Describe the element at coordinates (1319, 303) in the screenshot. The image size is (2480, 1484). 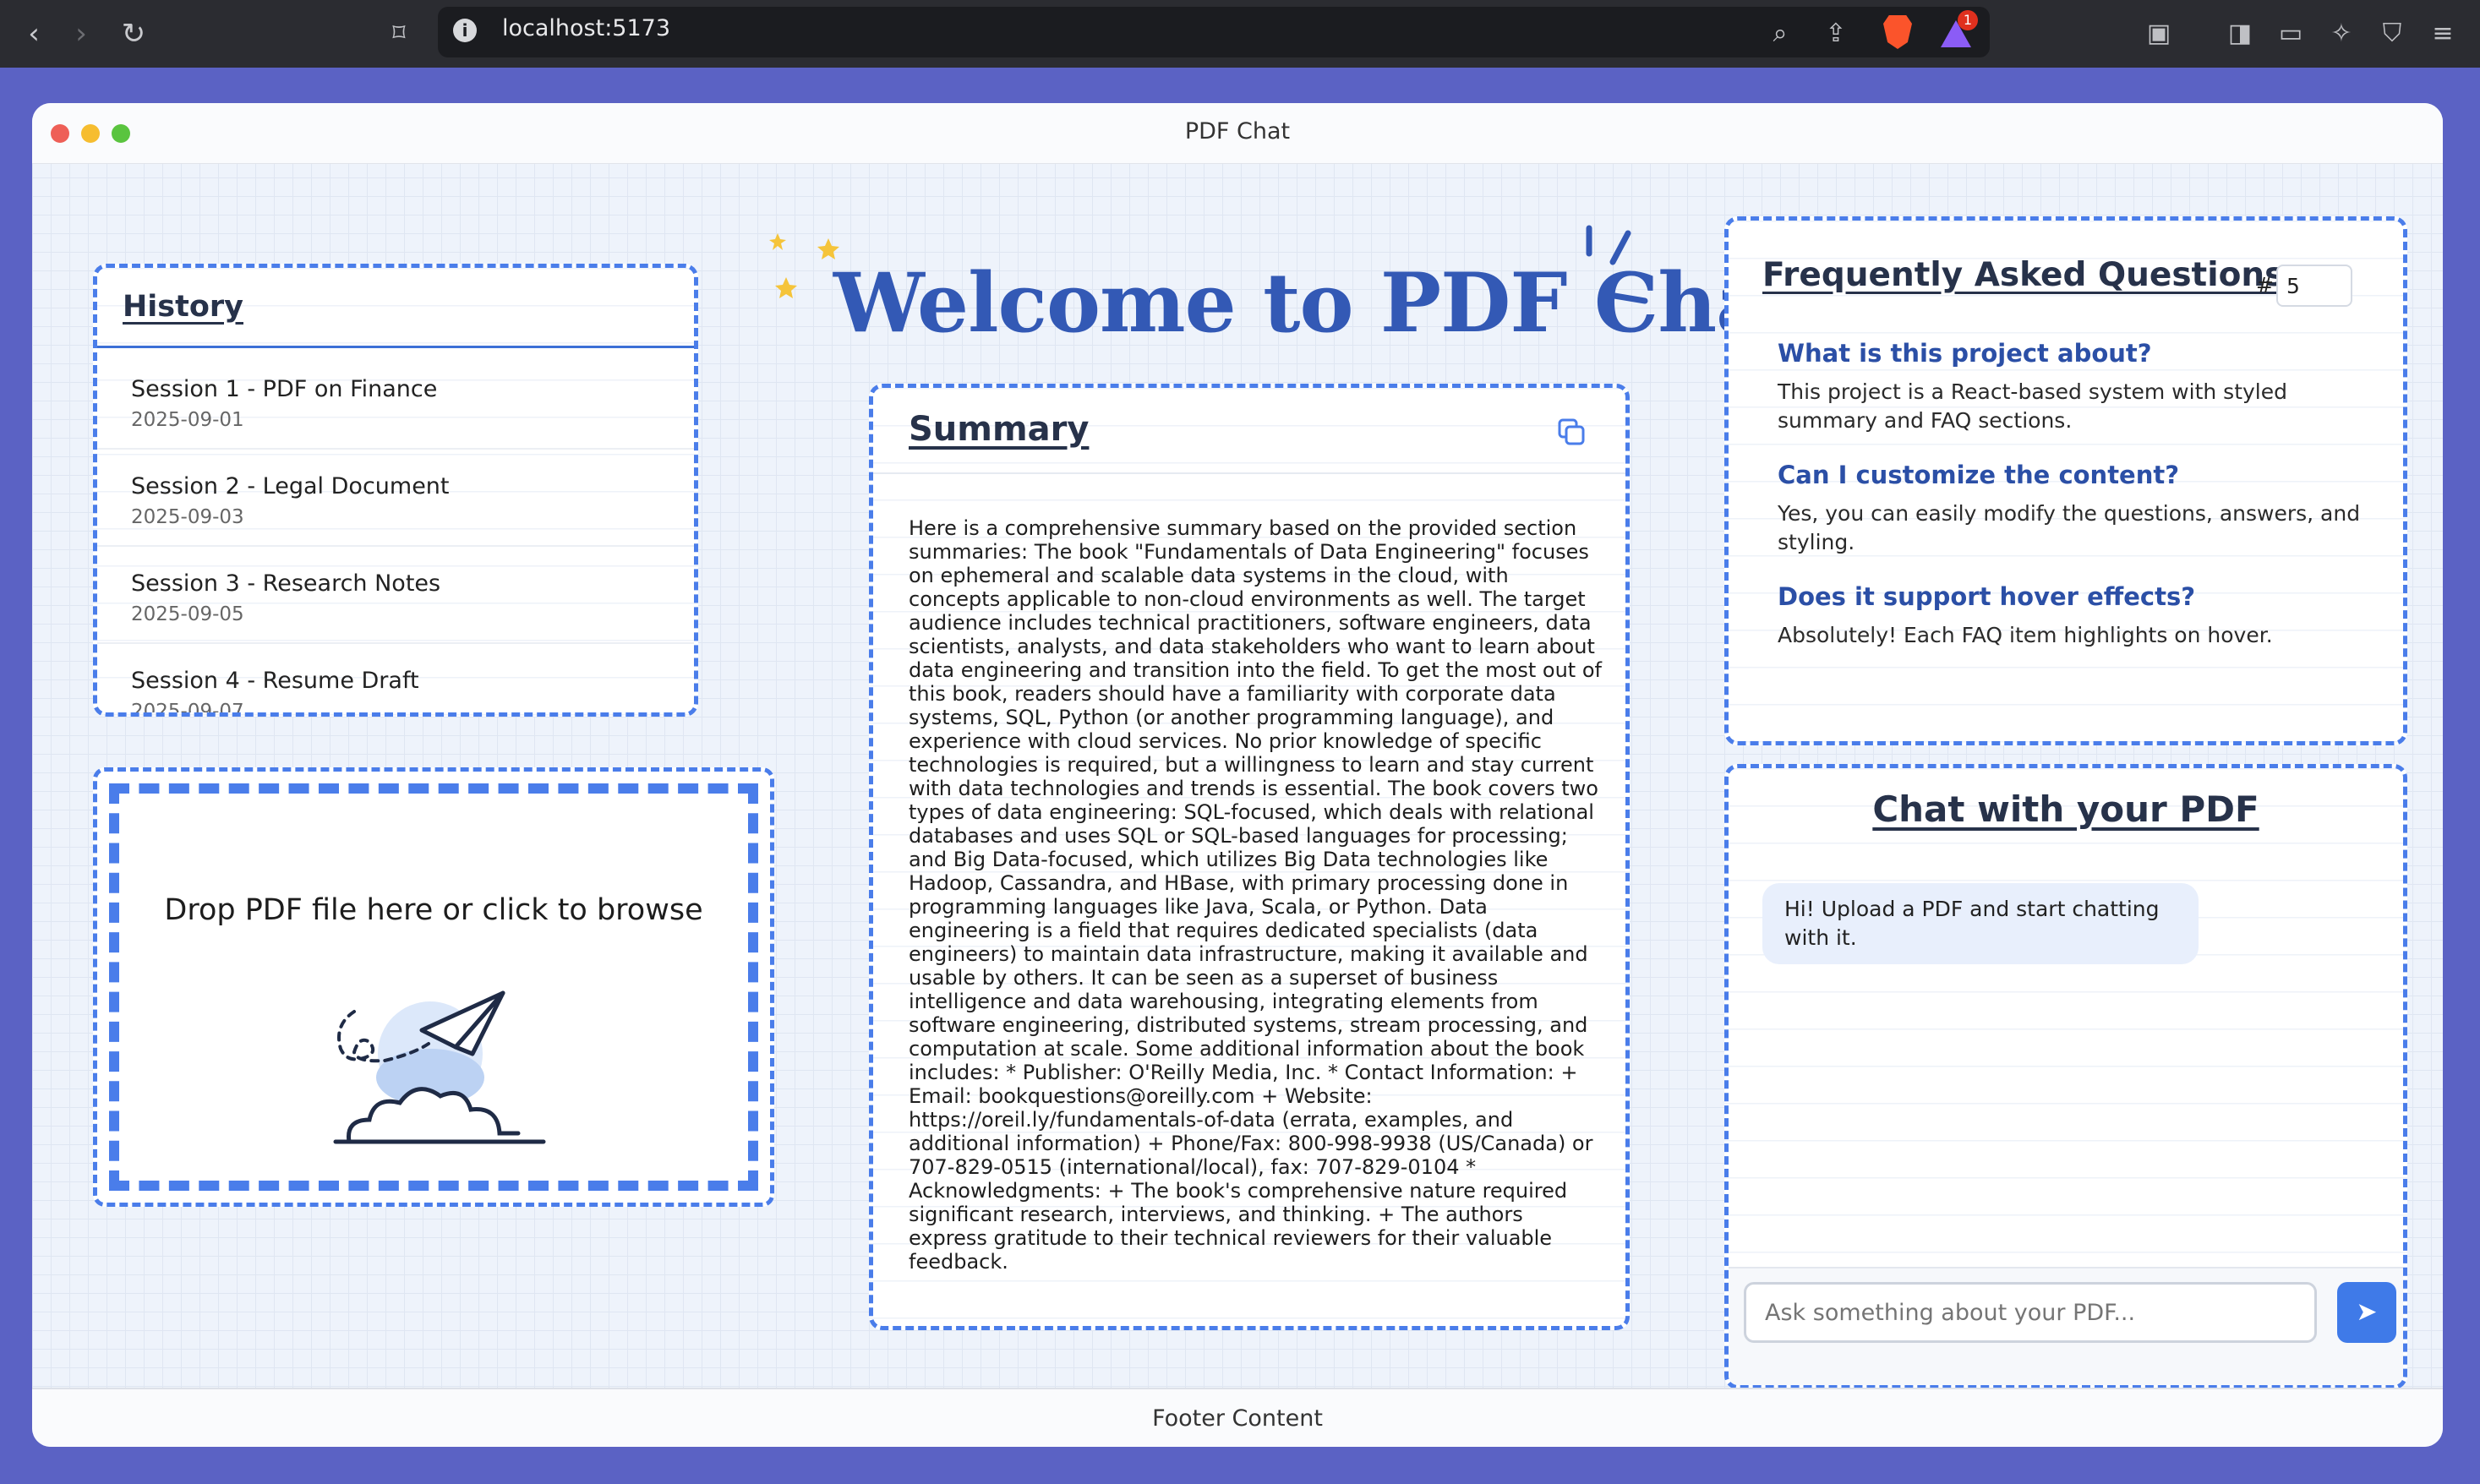
I see `hero-title: Welcome to PDF Chat` at that location.